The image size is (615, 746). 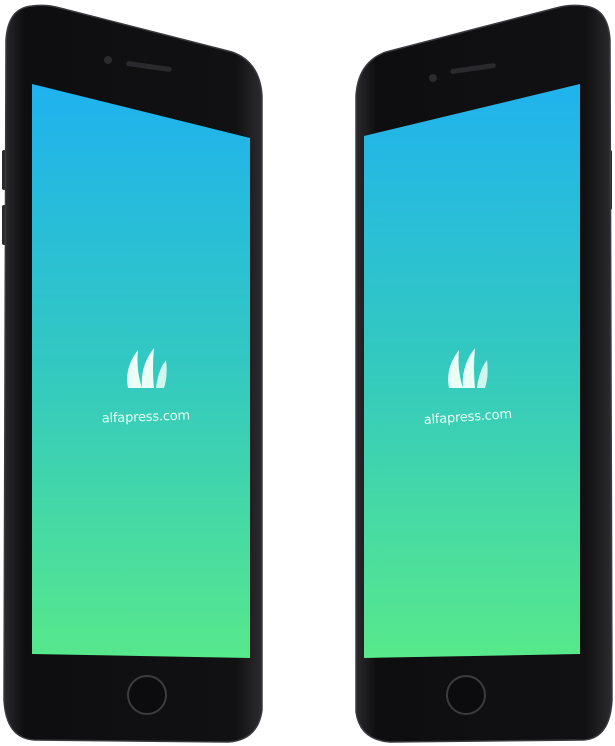 What do you see at coordinates (466, 695) in the screenshot?
I see `right-phone-home-button` at bounding box center [466, 695].